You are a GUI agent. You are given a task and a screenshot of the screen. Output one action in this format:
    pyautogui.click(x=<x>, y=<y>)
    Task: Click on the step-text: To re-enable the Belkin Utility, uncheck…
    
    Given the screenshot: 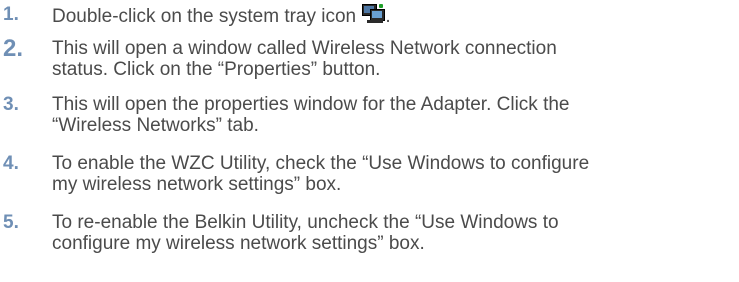 What is the action you would take?
    pyautogui.click(x=394, y=233)
    